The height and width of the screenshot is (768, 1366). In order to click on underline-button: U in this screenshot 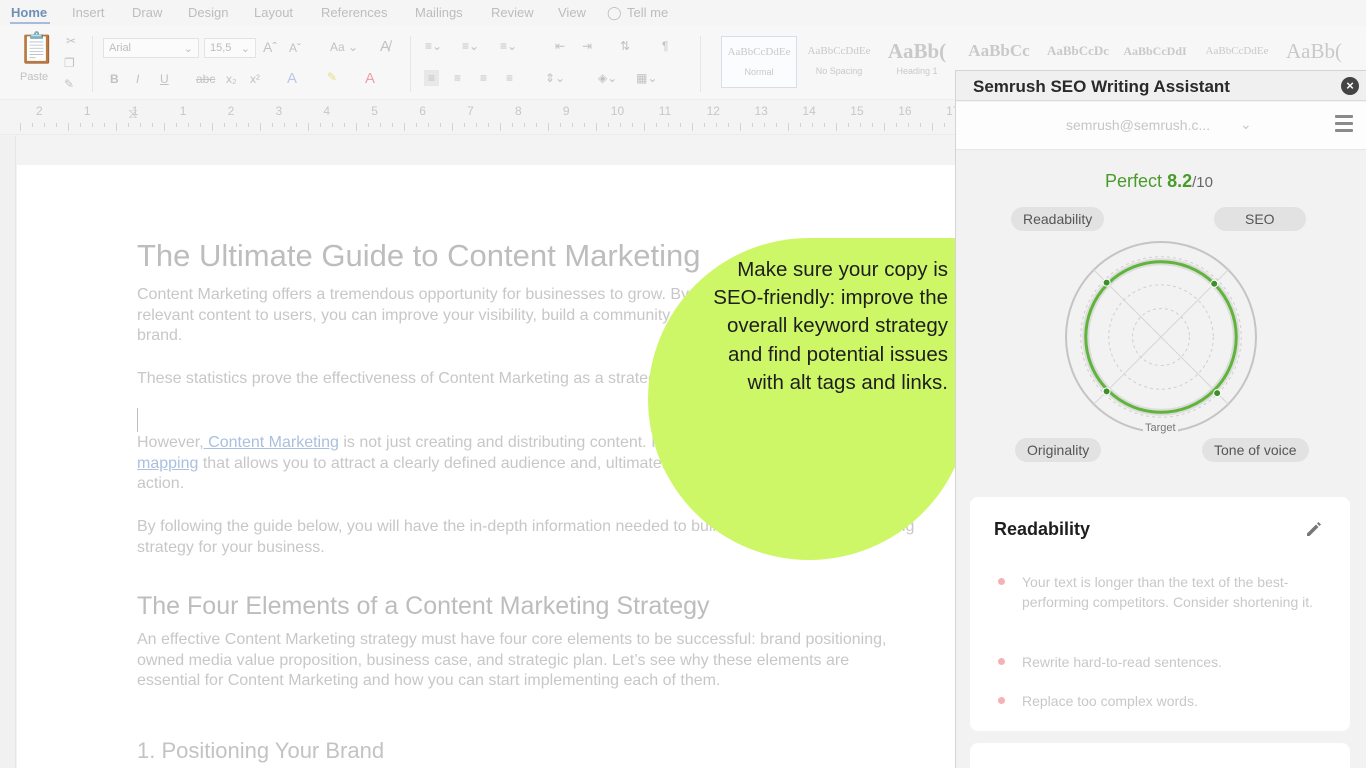, I will do `click(164, 79)`.